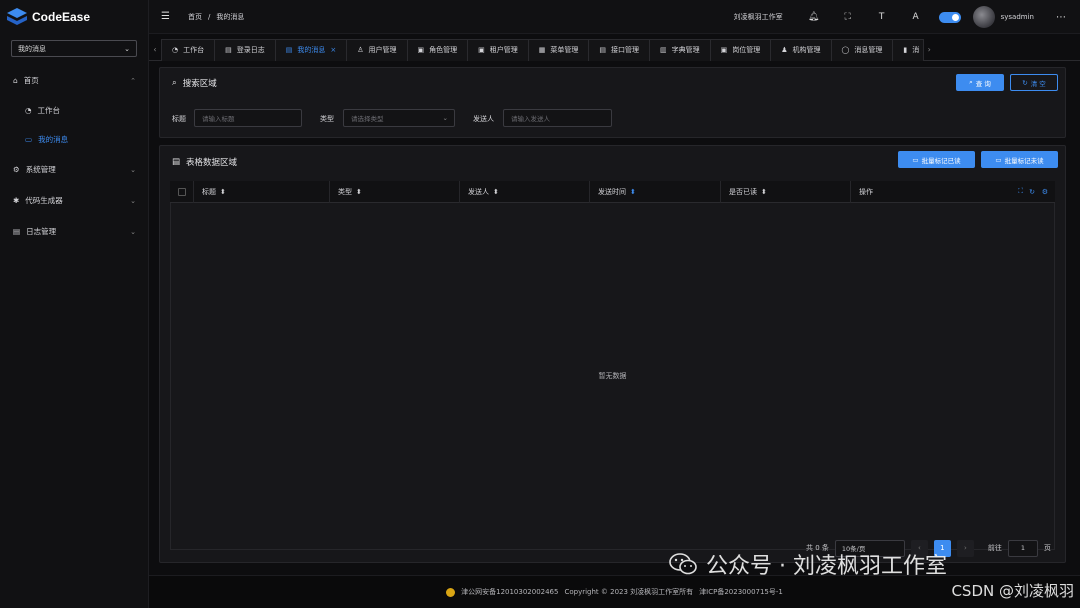  What do you see at coordinates (29, 139) in the screenshot?
I see `message-icon: ▭` at bounding box center [29, 139].